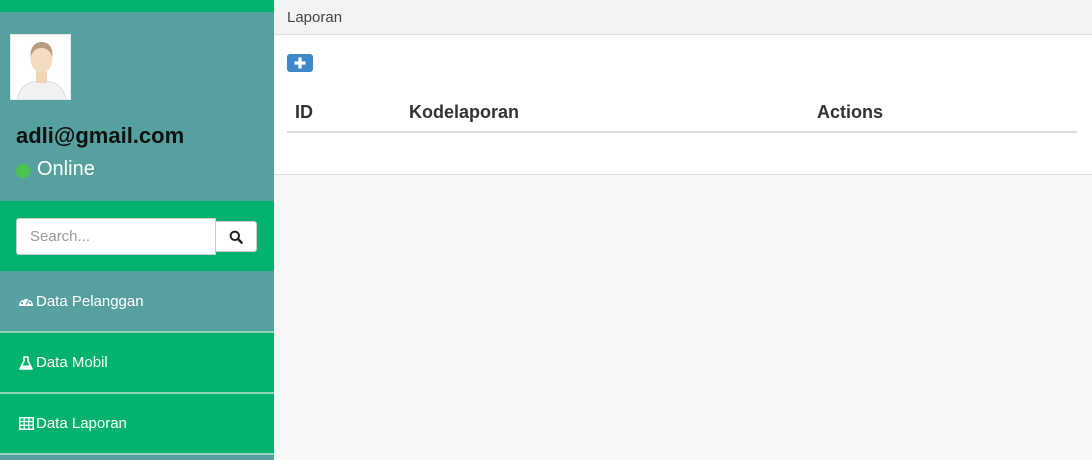 Image resolution: width=1092 pixels, height=460 pixels. Describe the element at coordinates (137, 106) in the screenshot. I see `user-profile-panel: adli@gmail.com Online` at that location.